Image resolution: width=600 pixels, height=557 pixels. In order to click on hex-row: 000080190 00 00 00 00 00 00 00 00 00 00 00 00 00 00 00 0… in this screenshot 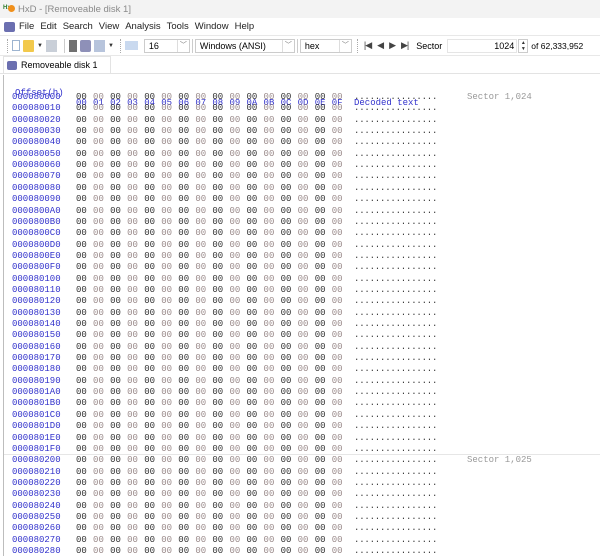, I will do `click(302, 381)`.